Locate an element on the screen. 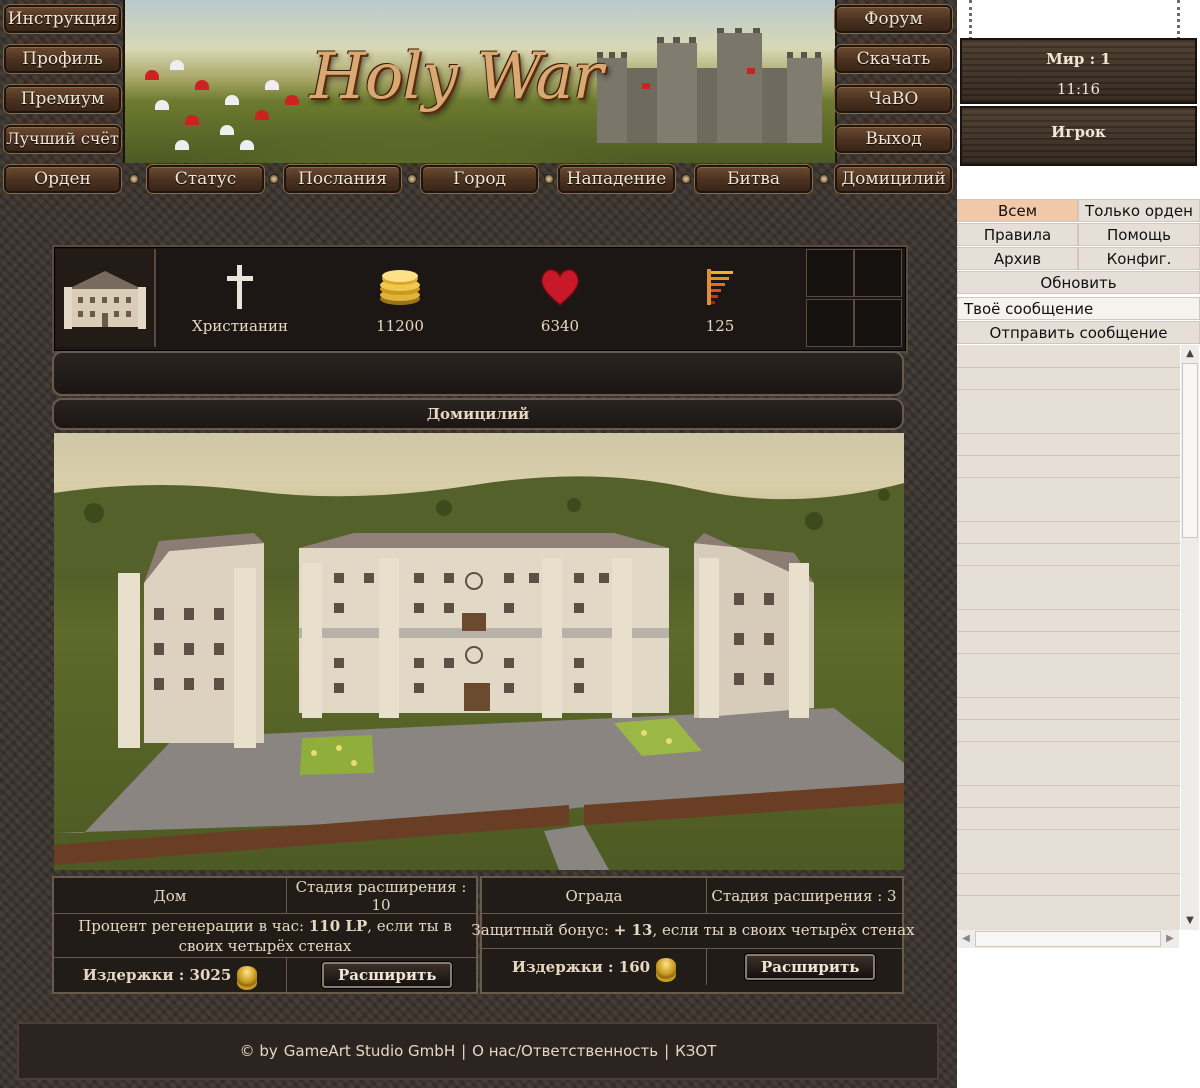  chat-rules-button: Правила is located at coordinates (1017, 234).